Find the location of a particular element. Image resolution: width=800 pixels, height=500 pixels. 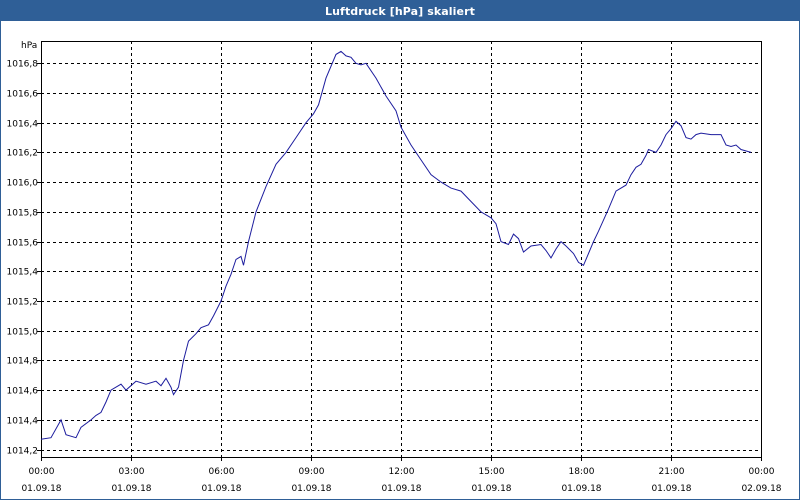

y-tick-label: 1014,2 is located at coordinates (23, 452).